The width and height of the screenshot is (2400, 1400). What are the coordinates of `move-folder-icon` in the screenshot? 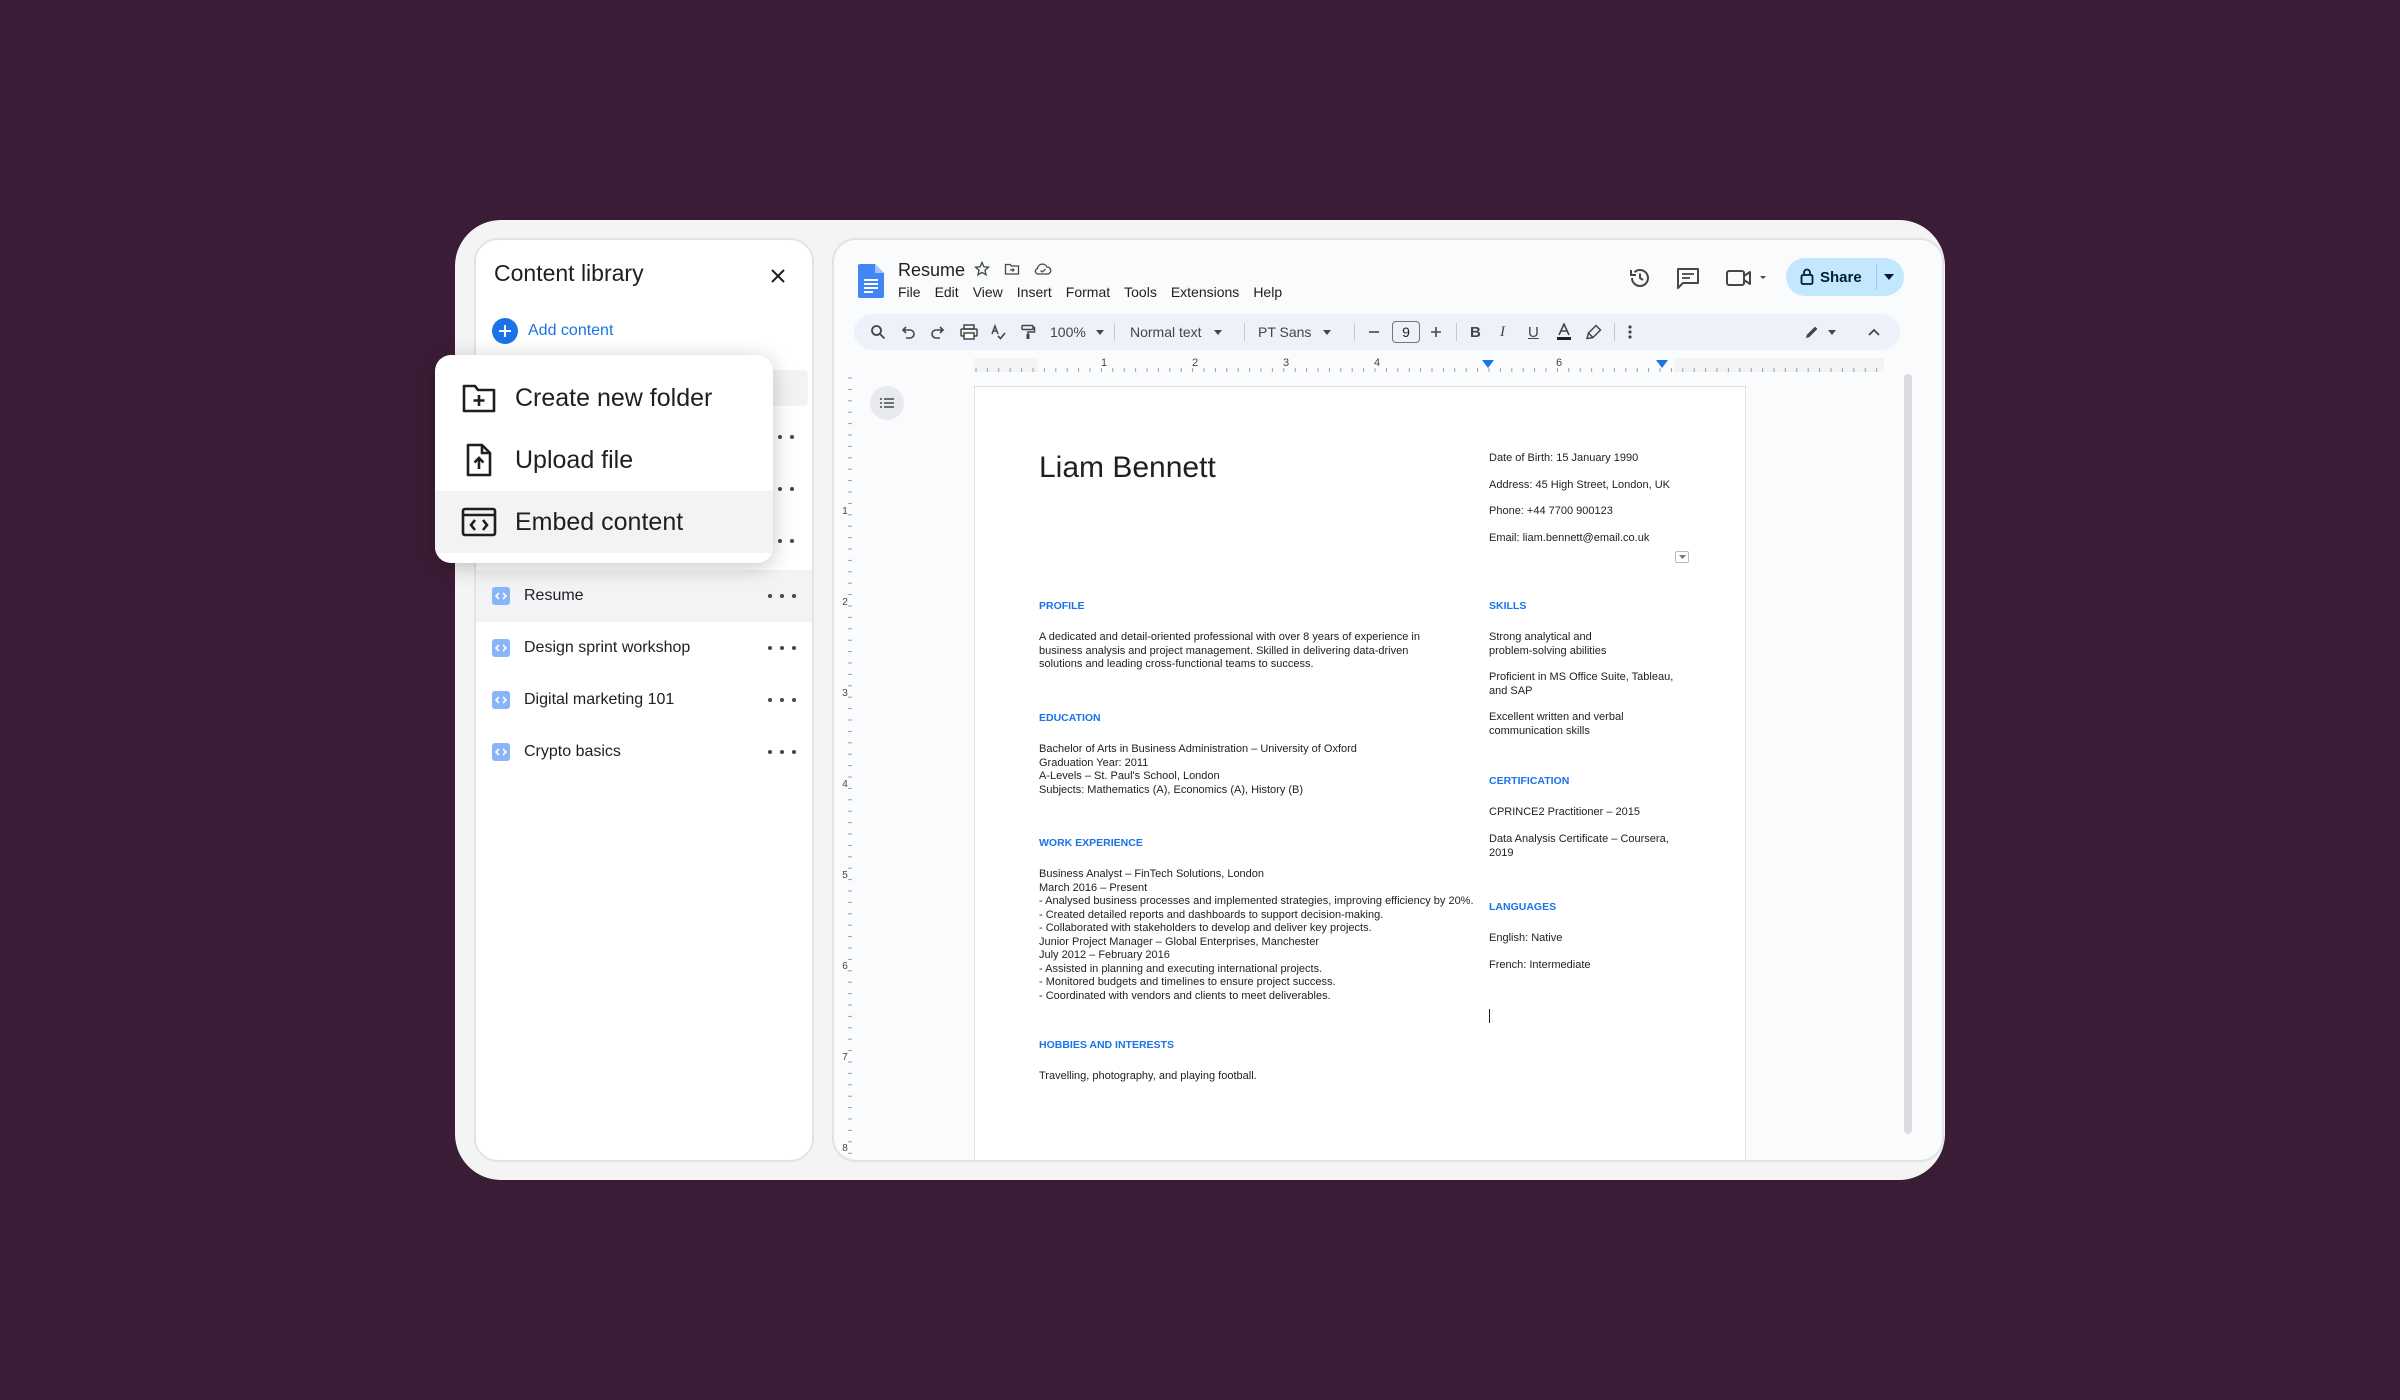 It's located at (1012, 269).